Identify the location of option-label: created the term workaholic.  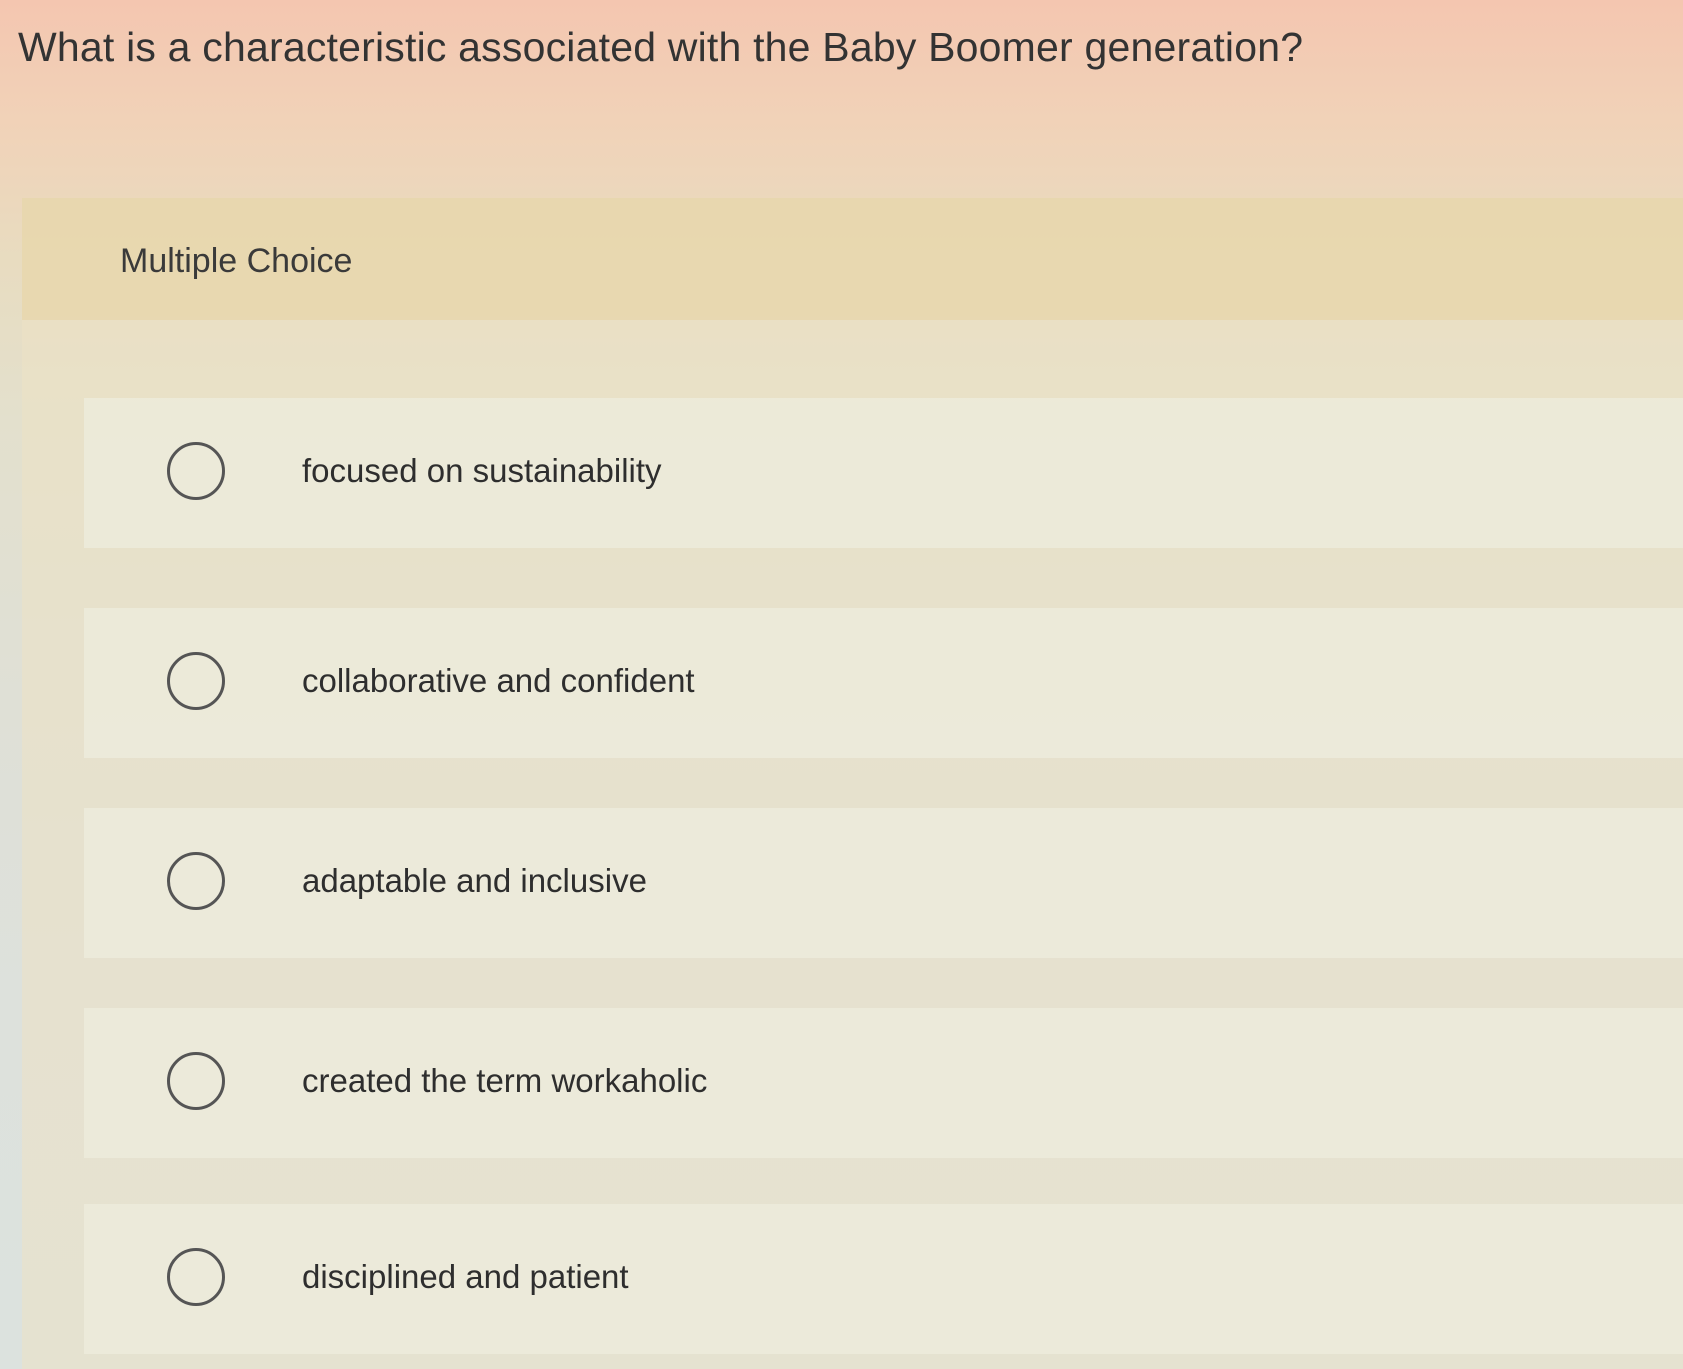
(505, 1080).